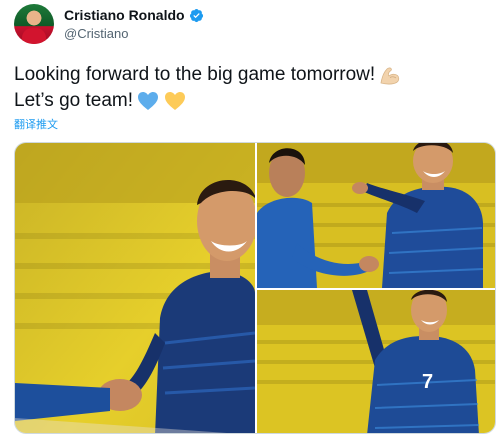  What do you see at coordinates (96, 33) in the screenshot?
I see `author-handle: @Cristiano` at bounding box center [96, 33].